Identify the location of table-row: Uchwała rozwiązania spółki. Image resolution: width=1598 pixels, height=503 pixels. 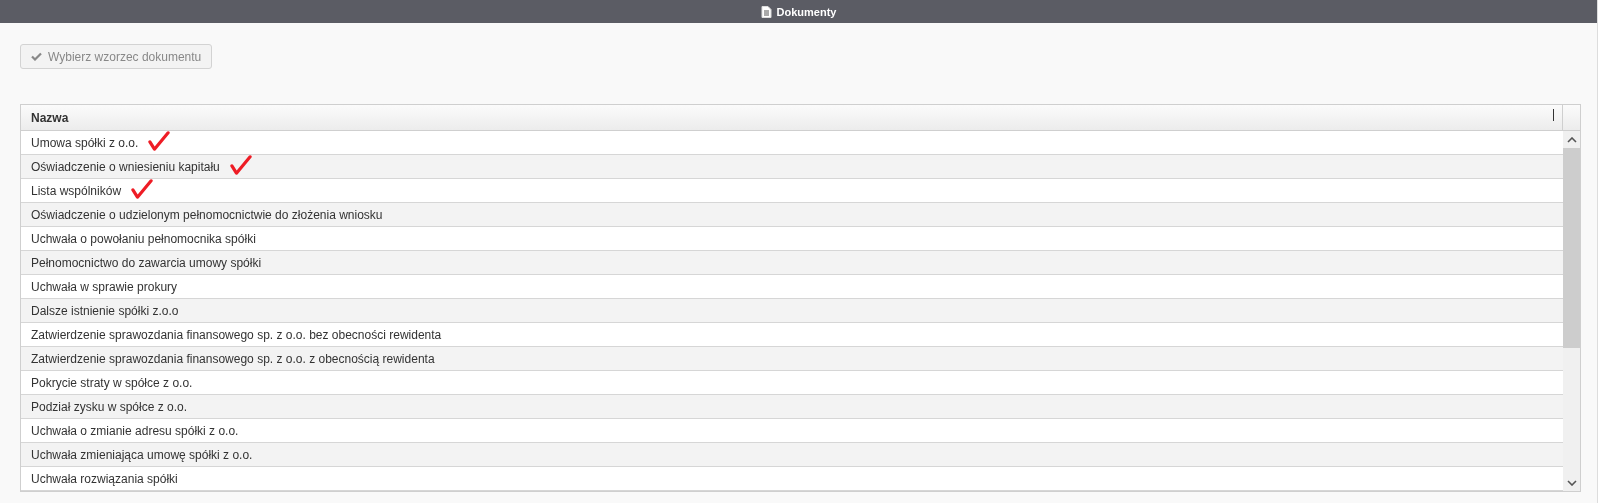
(792, 479).